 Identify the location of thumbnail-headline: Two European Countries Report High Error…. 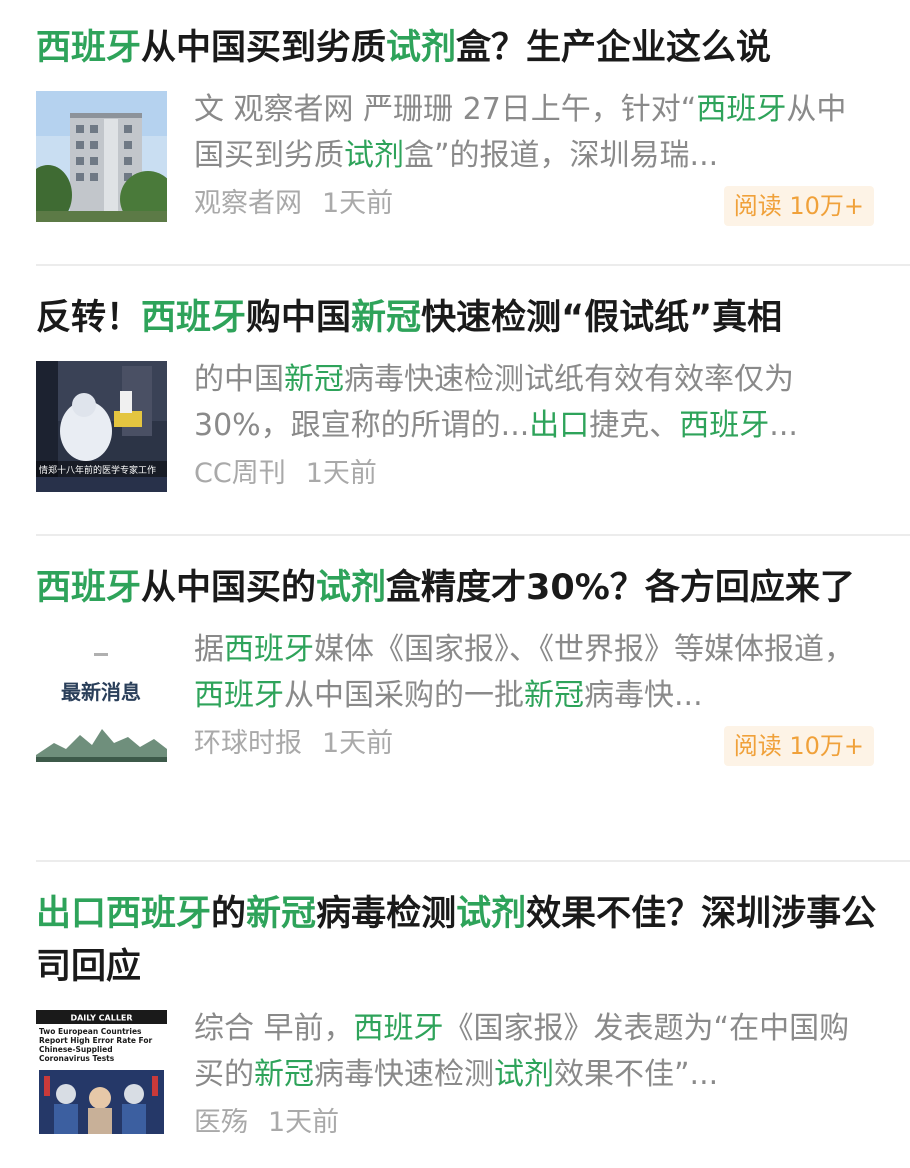
(96, 1045).